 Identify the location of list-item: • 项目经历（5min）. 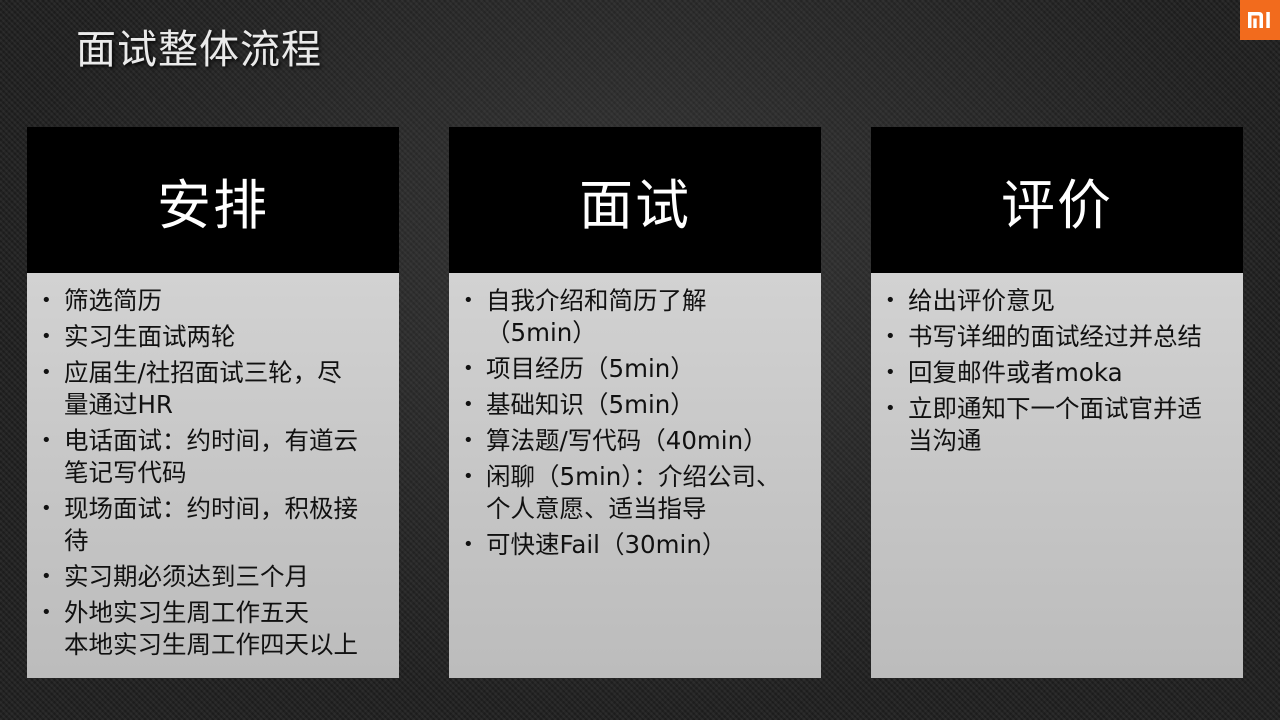
(633, 369).